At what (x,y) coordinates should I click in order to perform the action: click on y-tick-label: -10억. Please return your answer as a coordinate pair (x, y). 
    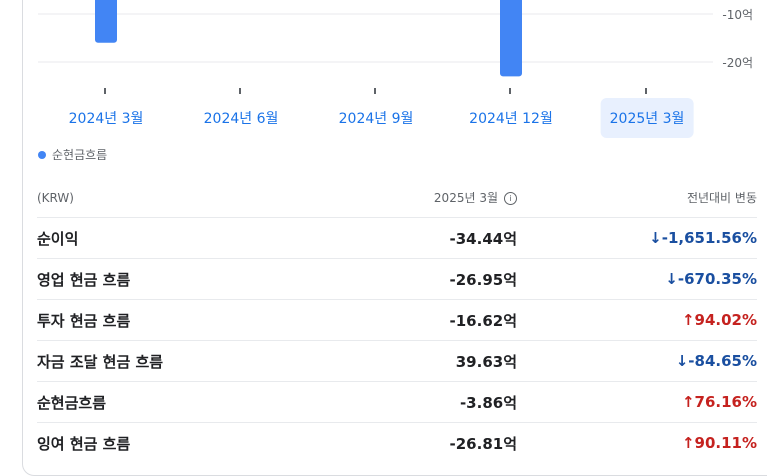
    Looking at the image, I should click on (737, 15).